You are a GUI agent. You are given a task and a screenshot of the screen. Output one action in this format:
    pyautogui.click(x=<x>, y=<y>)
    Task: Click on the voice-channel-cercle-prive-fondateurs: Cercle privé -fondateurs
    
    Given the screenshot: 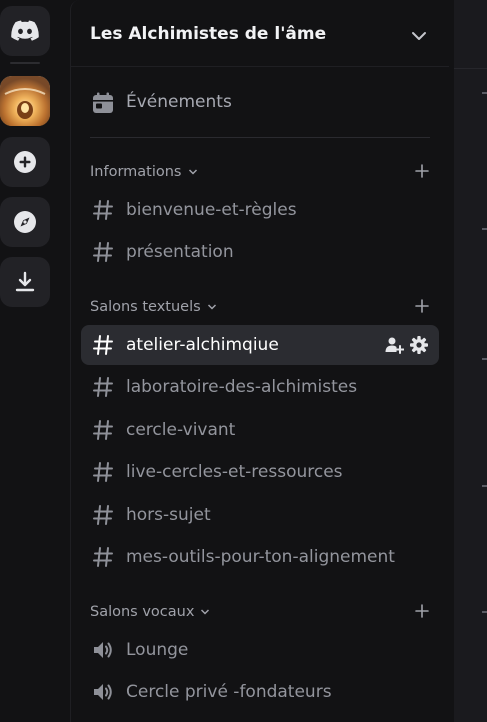 What is the action you would take?
    pyautogui.click(x=260, y=692)
    